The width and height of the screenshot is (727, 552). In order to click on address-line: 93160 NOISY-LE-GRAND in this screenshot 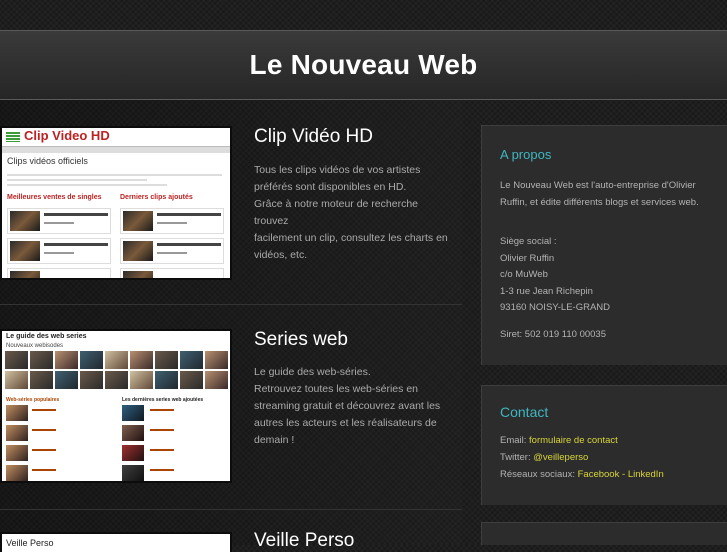, I will do `click(555, 307)`.